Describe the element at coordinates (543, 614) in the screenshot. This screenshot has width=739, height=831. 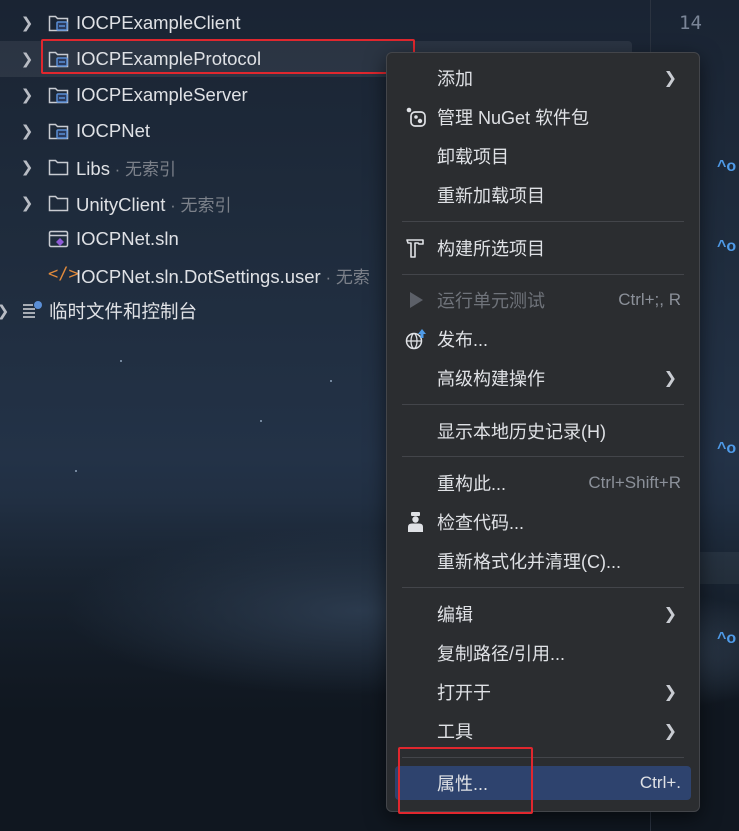
I see `menu-item-edit: 编辑 ❯` at that location.